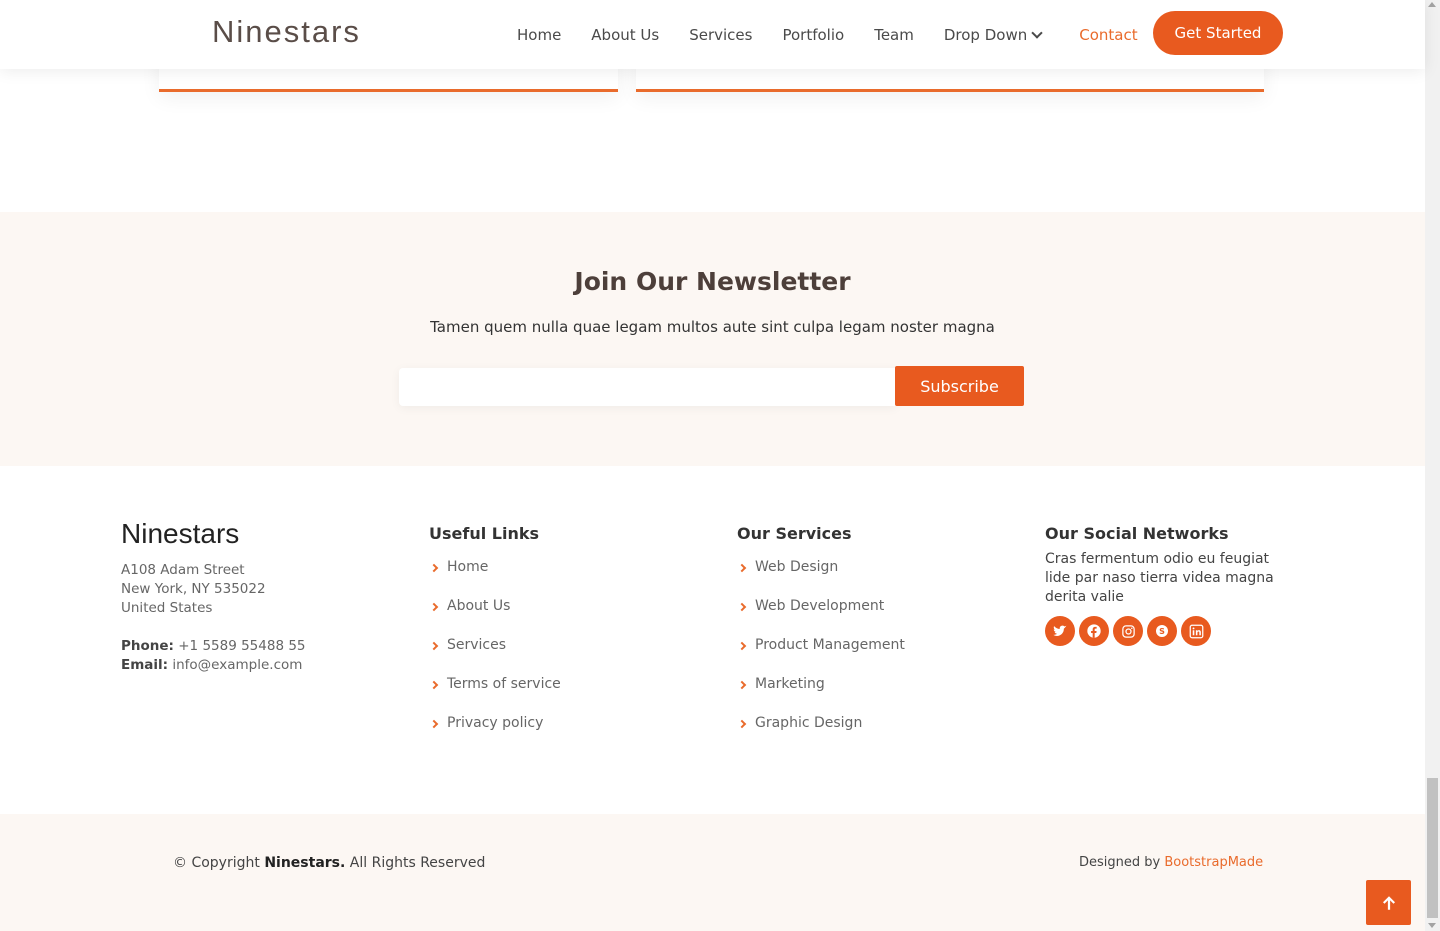  Describe the element at coordinates (305, 863) in the screenshot. I see `copyright-brand: Ninestars.` at that location.